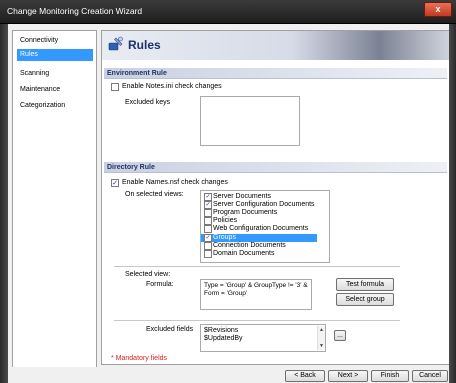  What do you see at coordinates (259, 213) in the screenshot?
I see `list-item: Program Documents` at bounding box center [259, 213].